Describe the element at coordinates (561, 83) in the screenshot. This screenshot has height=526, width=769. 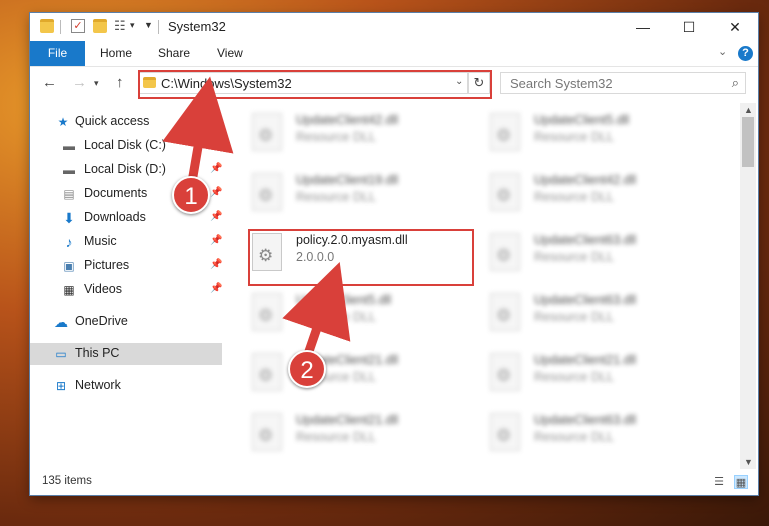
I see `search-input: Search System32` at that location.